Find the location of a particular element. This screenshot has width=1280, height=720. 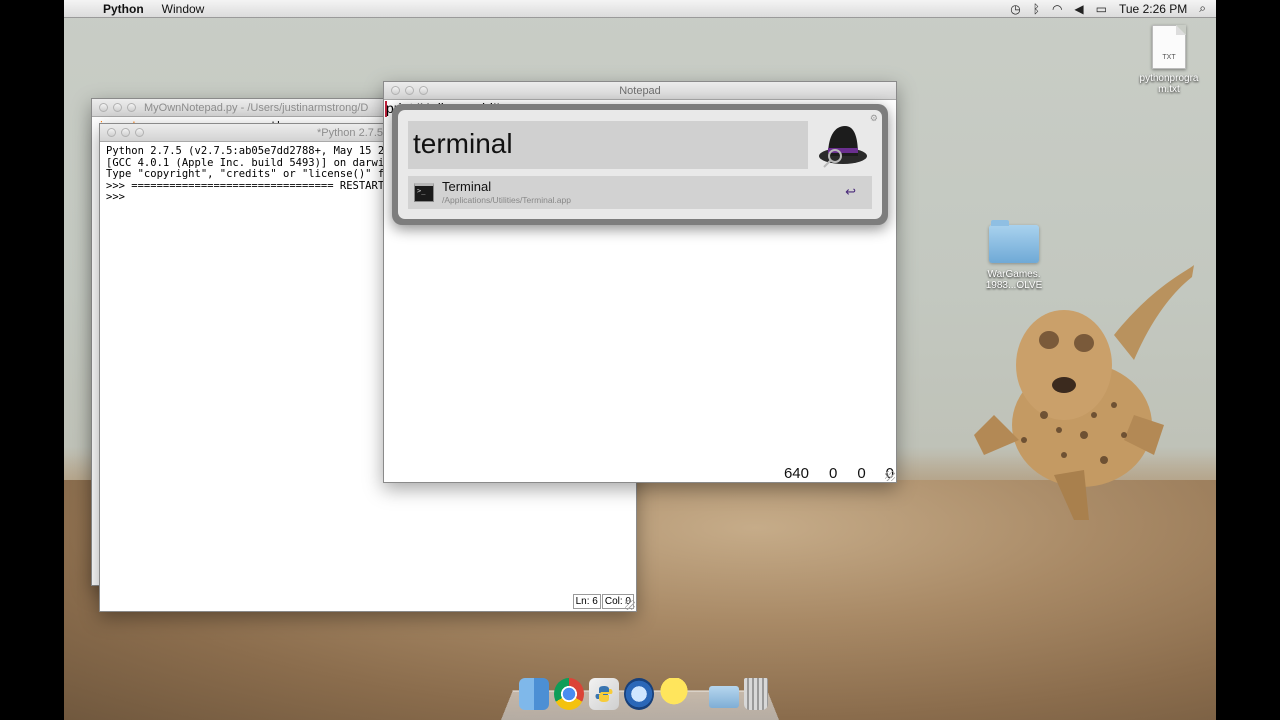

bluetooth-icon: ᛒ is located at coordinates (1036, 9).